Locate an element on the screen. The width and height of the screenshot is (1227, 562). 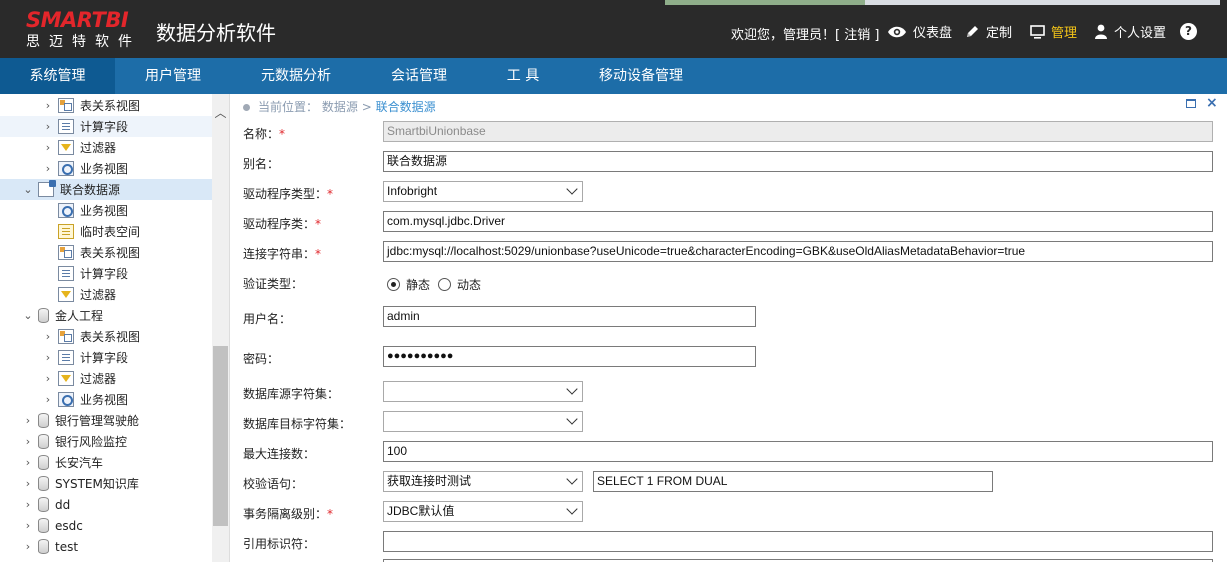
nav-dashboard: 仪表盘 is located at coordinates (919, 31).